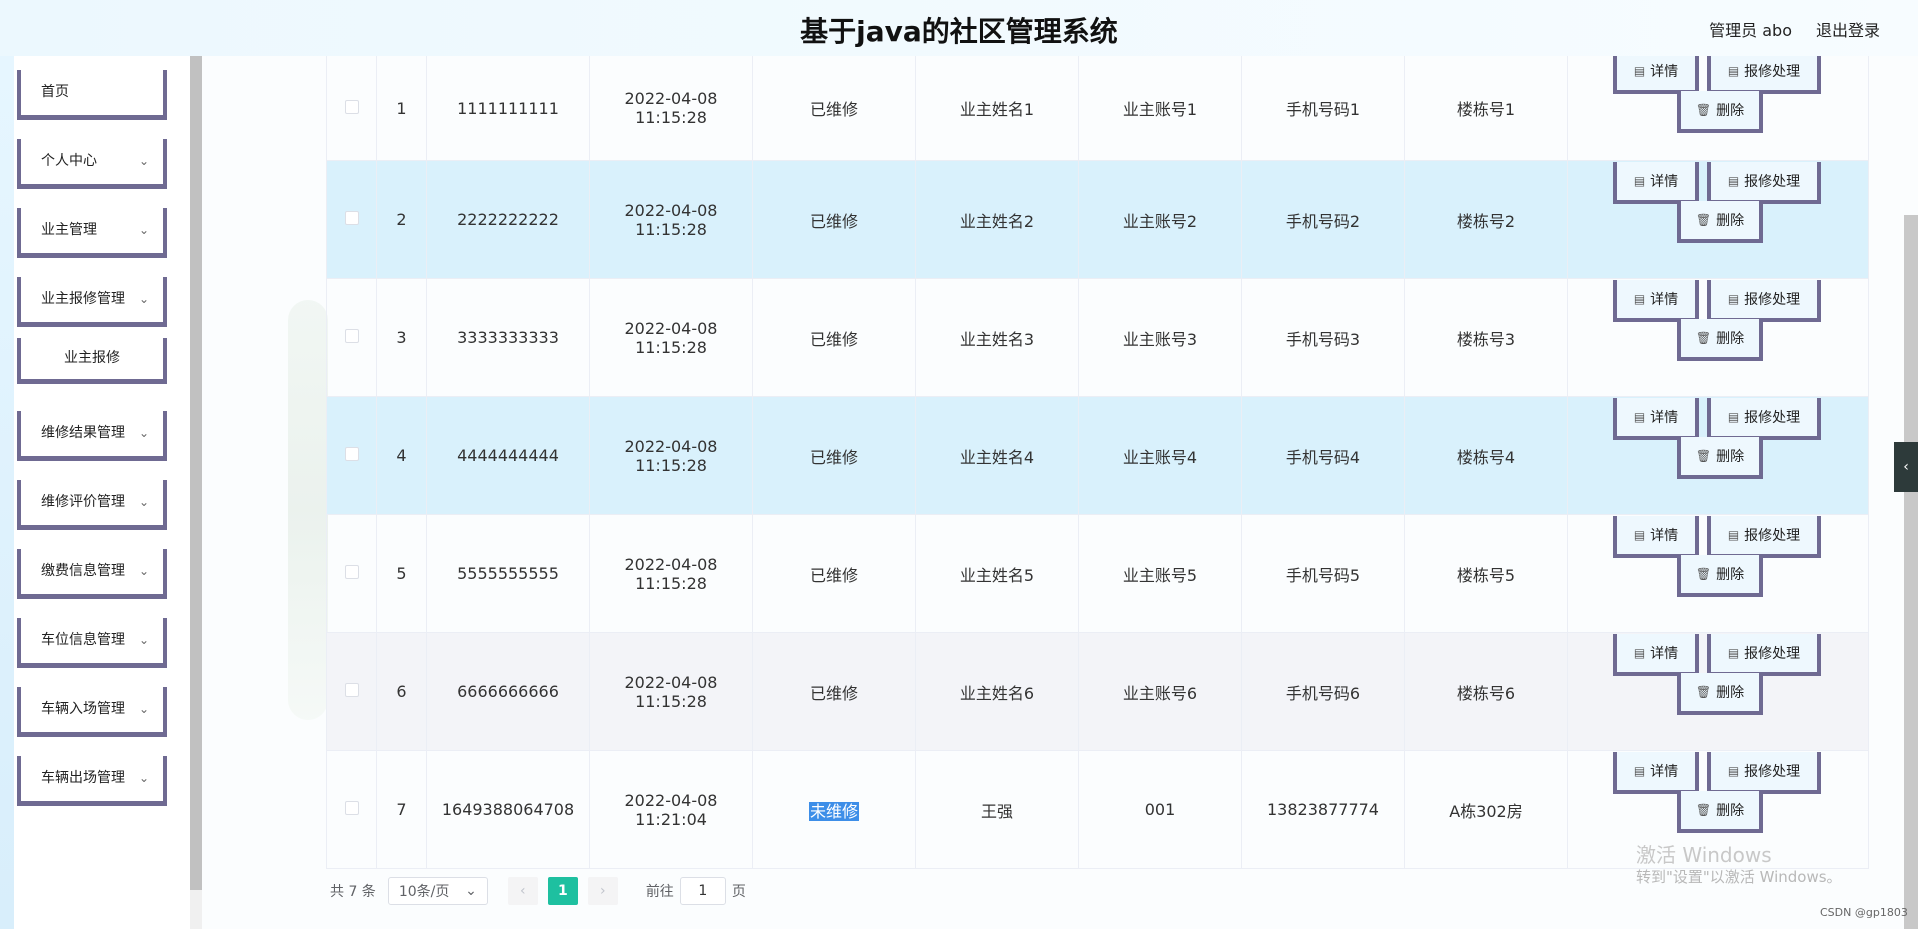 The image size is (1918, 929). Describe the element at coordinates (508, 108) in the screenshot. I see `cell-number-text: 1111111111` at that location.